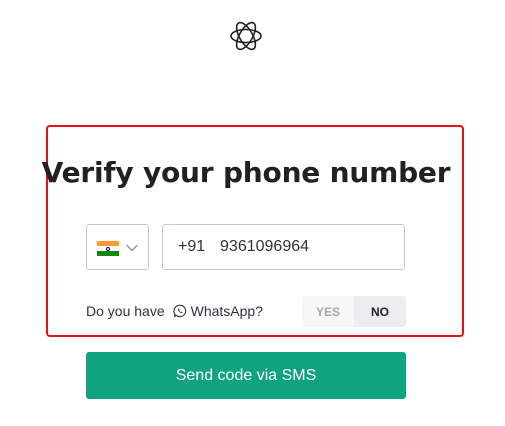  I want to click on country-code-select, so click(117, 247).